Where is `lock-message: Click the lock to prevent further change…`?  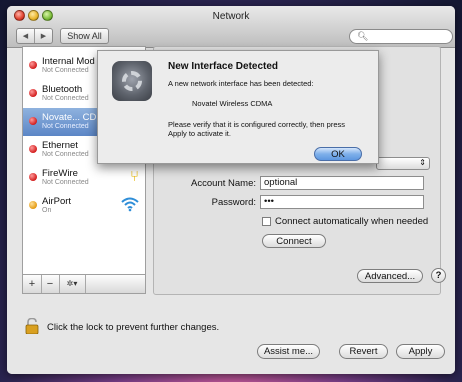 lock-message: Click the lock to prevent further change… is located at coordinates (133, 327).